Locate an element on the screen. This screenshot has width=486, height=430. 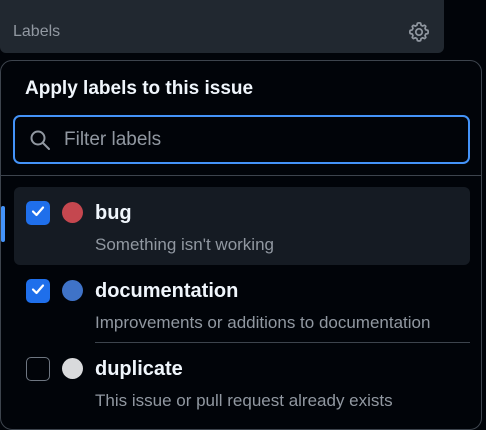
labels-header-title: Labels is located at coordinates (37, 31).